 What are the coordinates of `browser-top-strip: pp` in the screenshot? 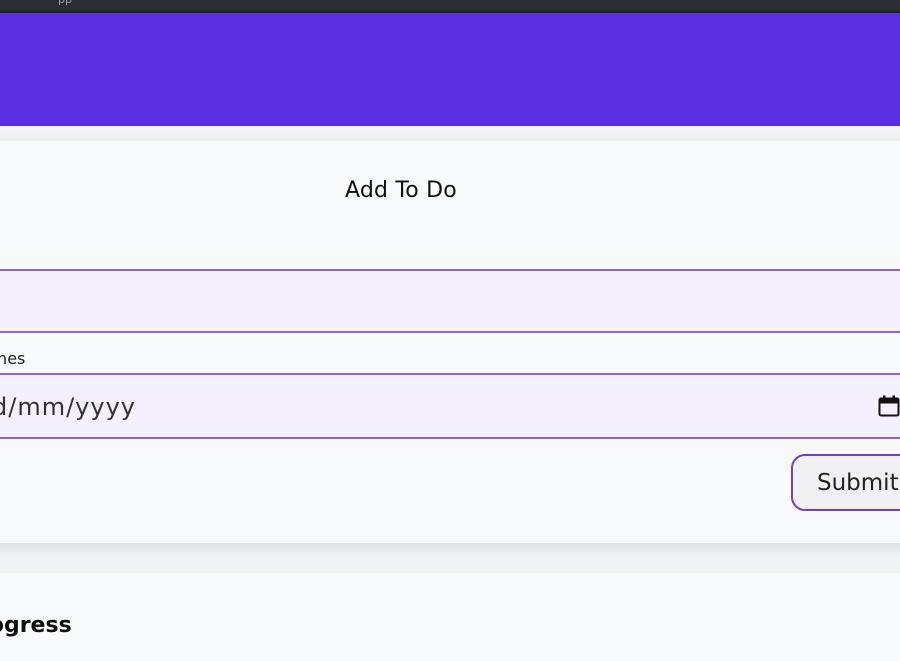 It's located at (450, 6).